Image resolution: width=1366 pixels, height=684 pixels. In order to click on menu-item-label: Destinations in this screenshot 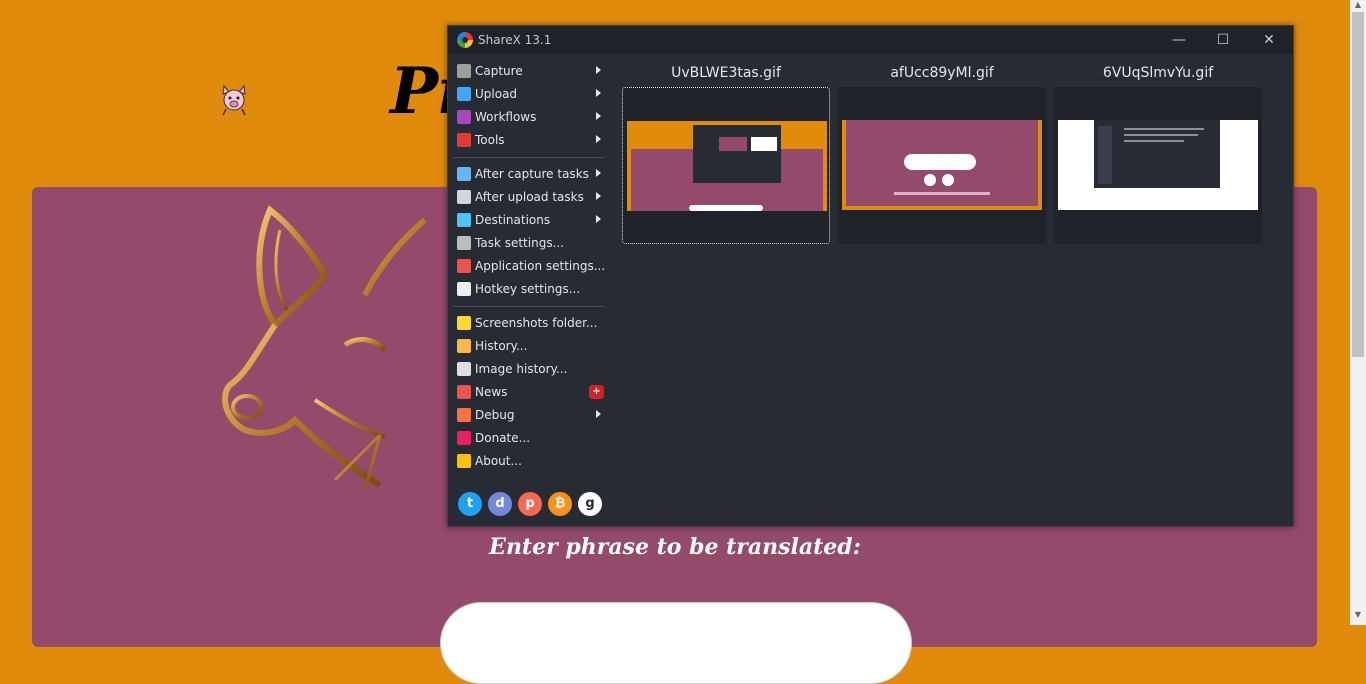, I will do `click(513, 220)`.